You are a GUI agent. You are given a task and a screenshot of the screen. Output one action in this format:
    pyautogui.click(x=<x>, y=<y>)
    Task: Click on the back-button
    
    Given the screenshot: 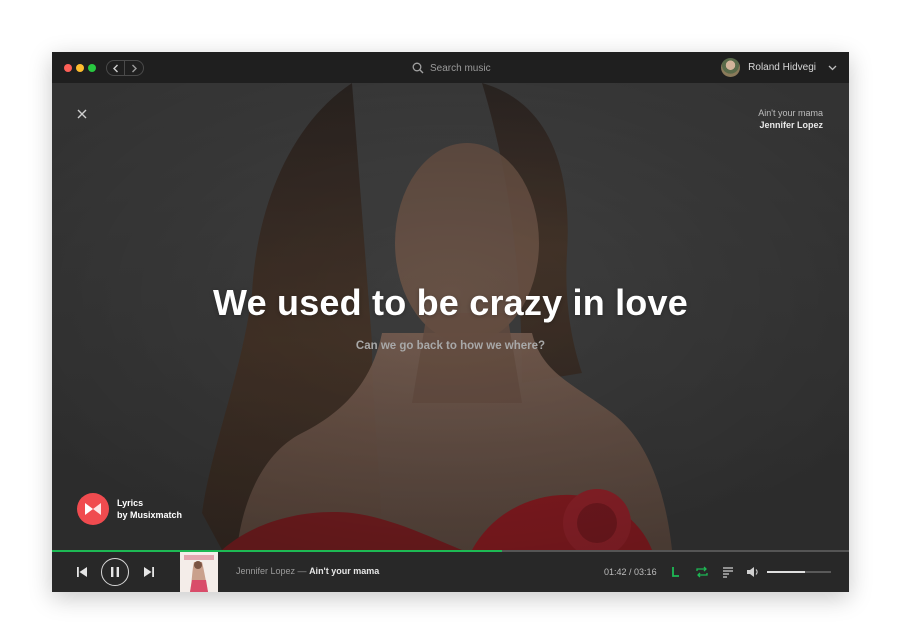 What is the action you would take?
    pyautogui.click(x=116, y=68)
    